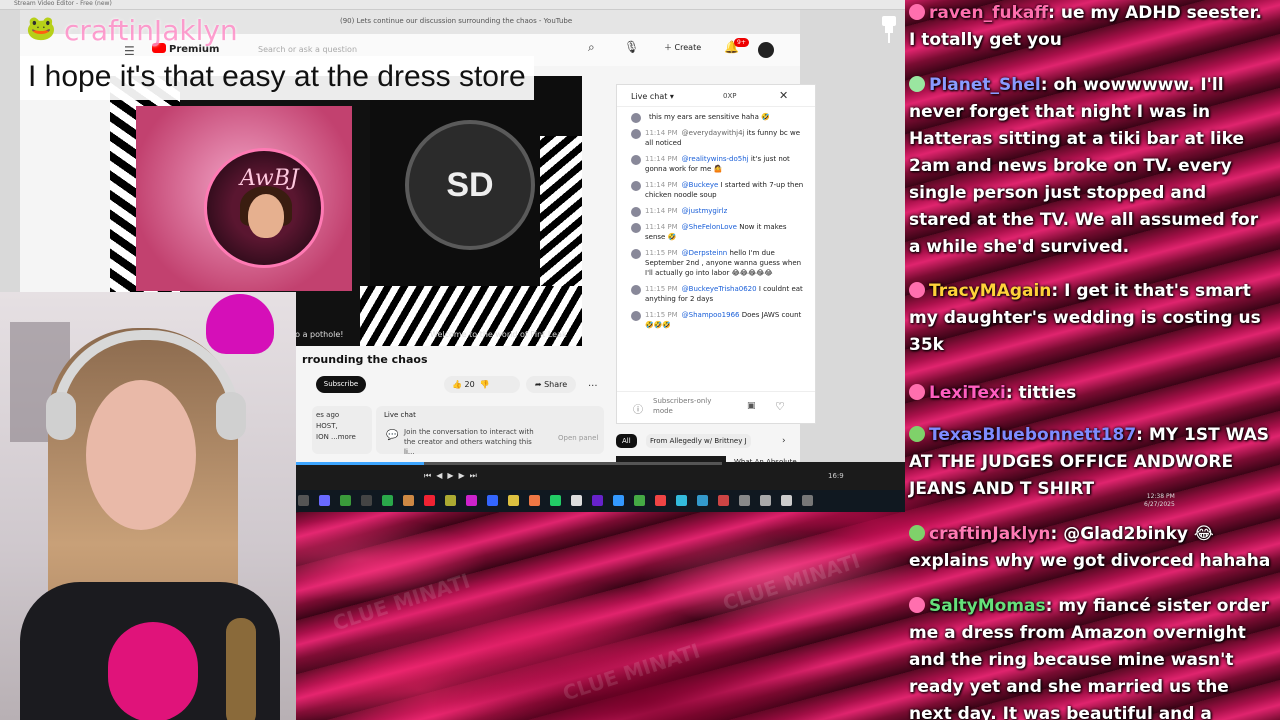  What do you see at coordinates (990, 291) in the screenshot?
I see `chat-username: TracyMAgain` at bounding box center [990, 291].